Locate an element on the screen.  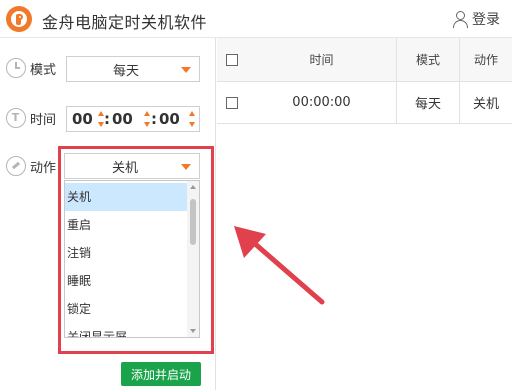
clock-icon is located at coordinates (16, 68).